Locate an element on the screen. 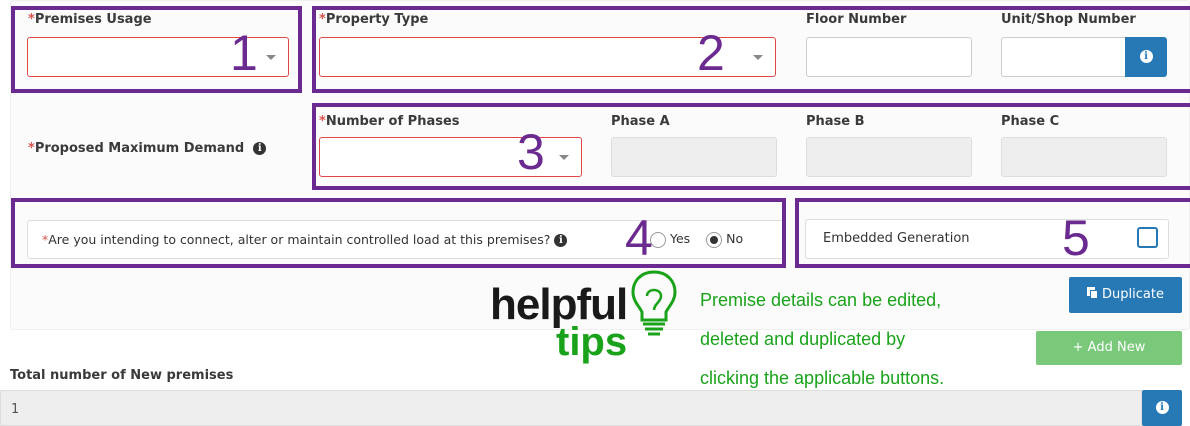 This screenshot has width=1190, height=426. tips-logo-word: tips is located at coordinates (592, 342).